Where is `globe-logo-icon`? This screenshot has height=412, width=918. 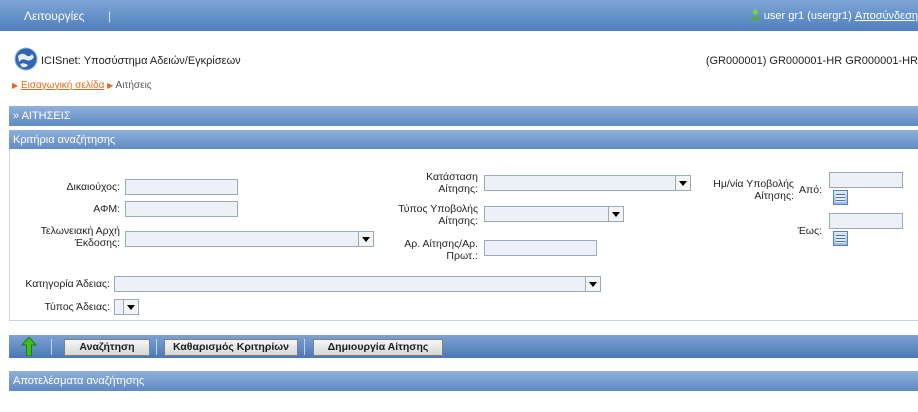 globe-logo-icon is located at coordinates (26, 59).